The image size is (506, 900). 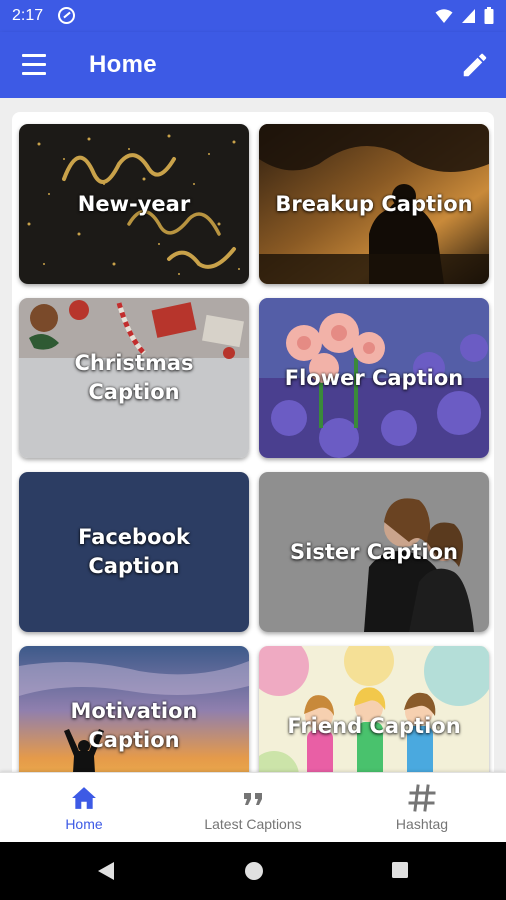 I want to click on card-motivation: Motivation Caption, so click(x=134, y=709).